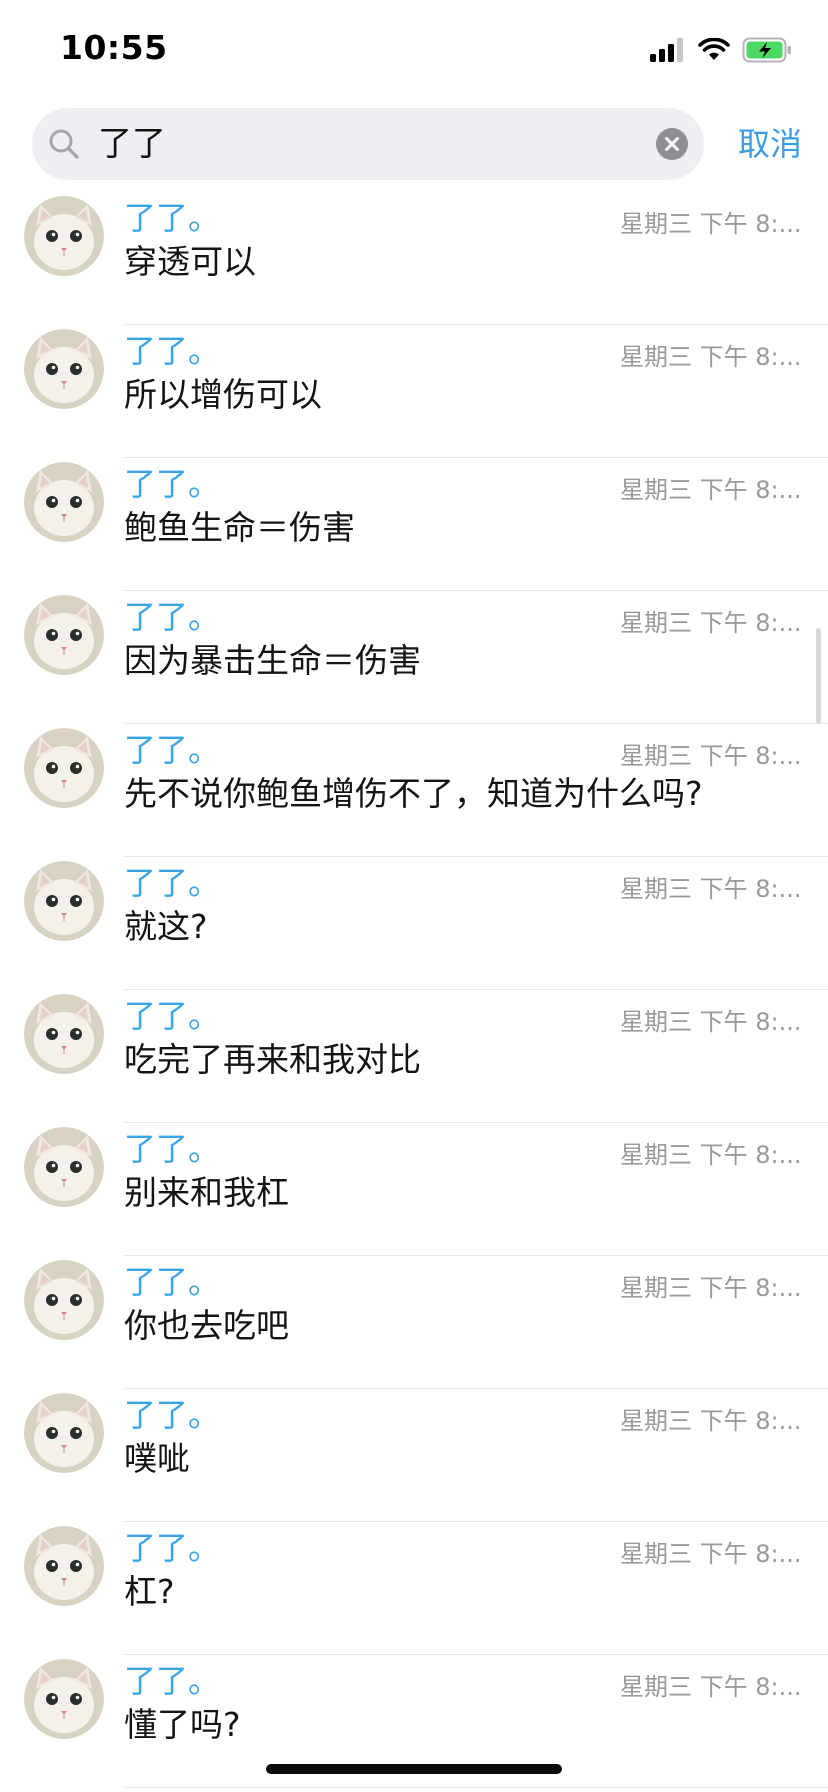  I want to click on cancel-button: 取消, so click(770, 144).